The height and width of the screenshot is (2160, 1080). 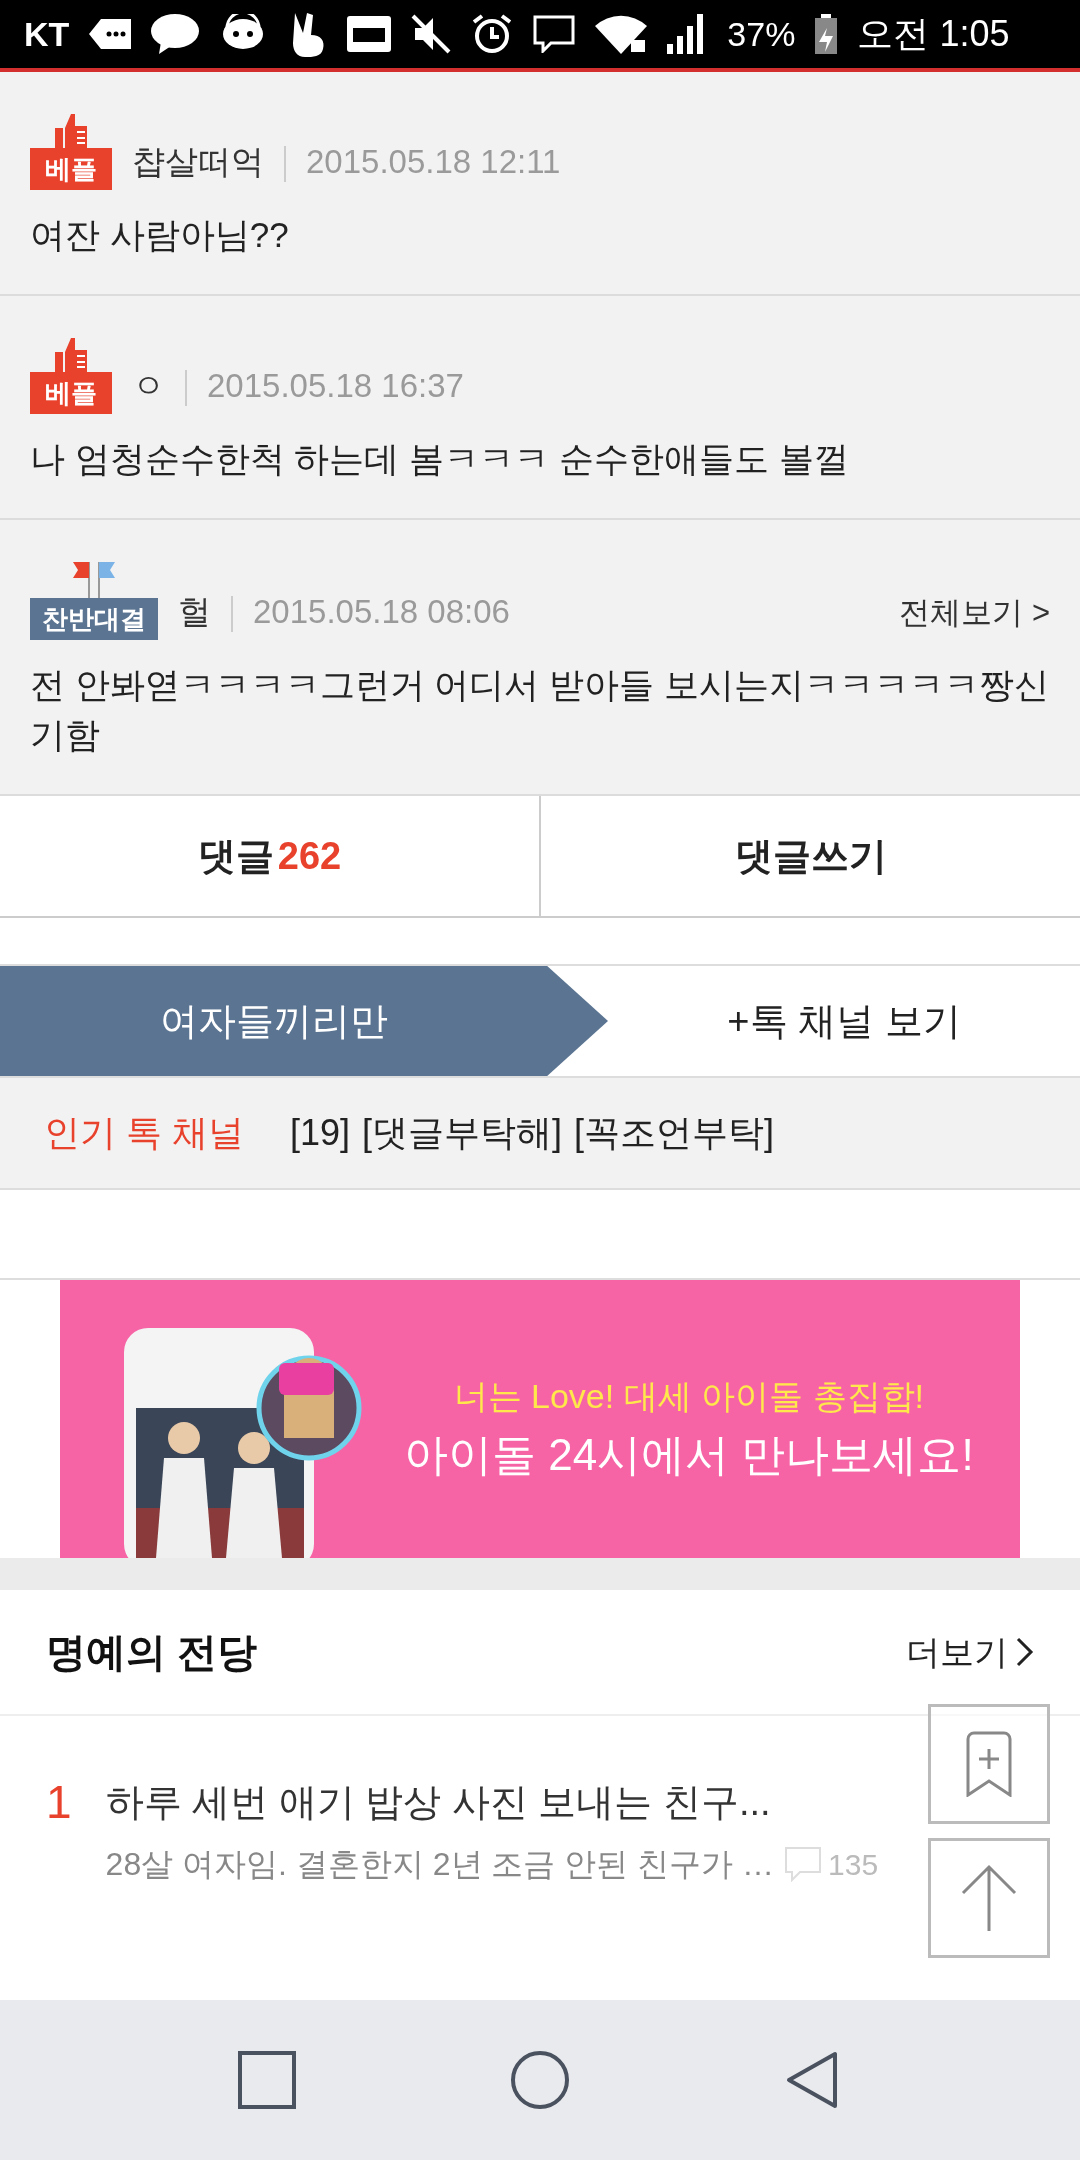 I want to click on chevron-right-icon, so click(x=1025, y=1652).